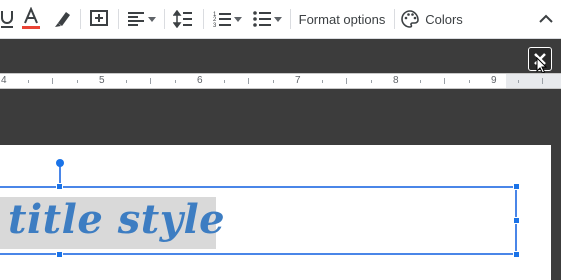  What do you see at coordinates (516, 254) in the screenshot?
I see `resize-handle-bottom-right` at bounding box center [516, 254].